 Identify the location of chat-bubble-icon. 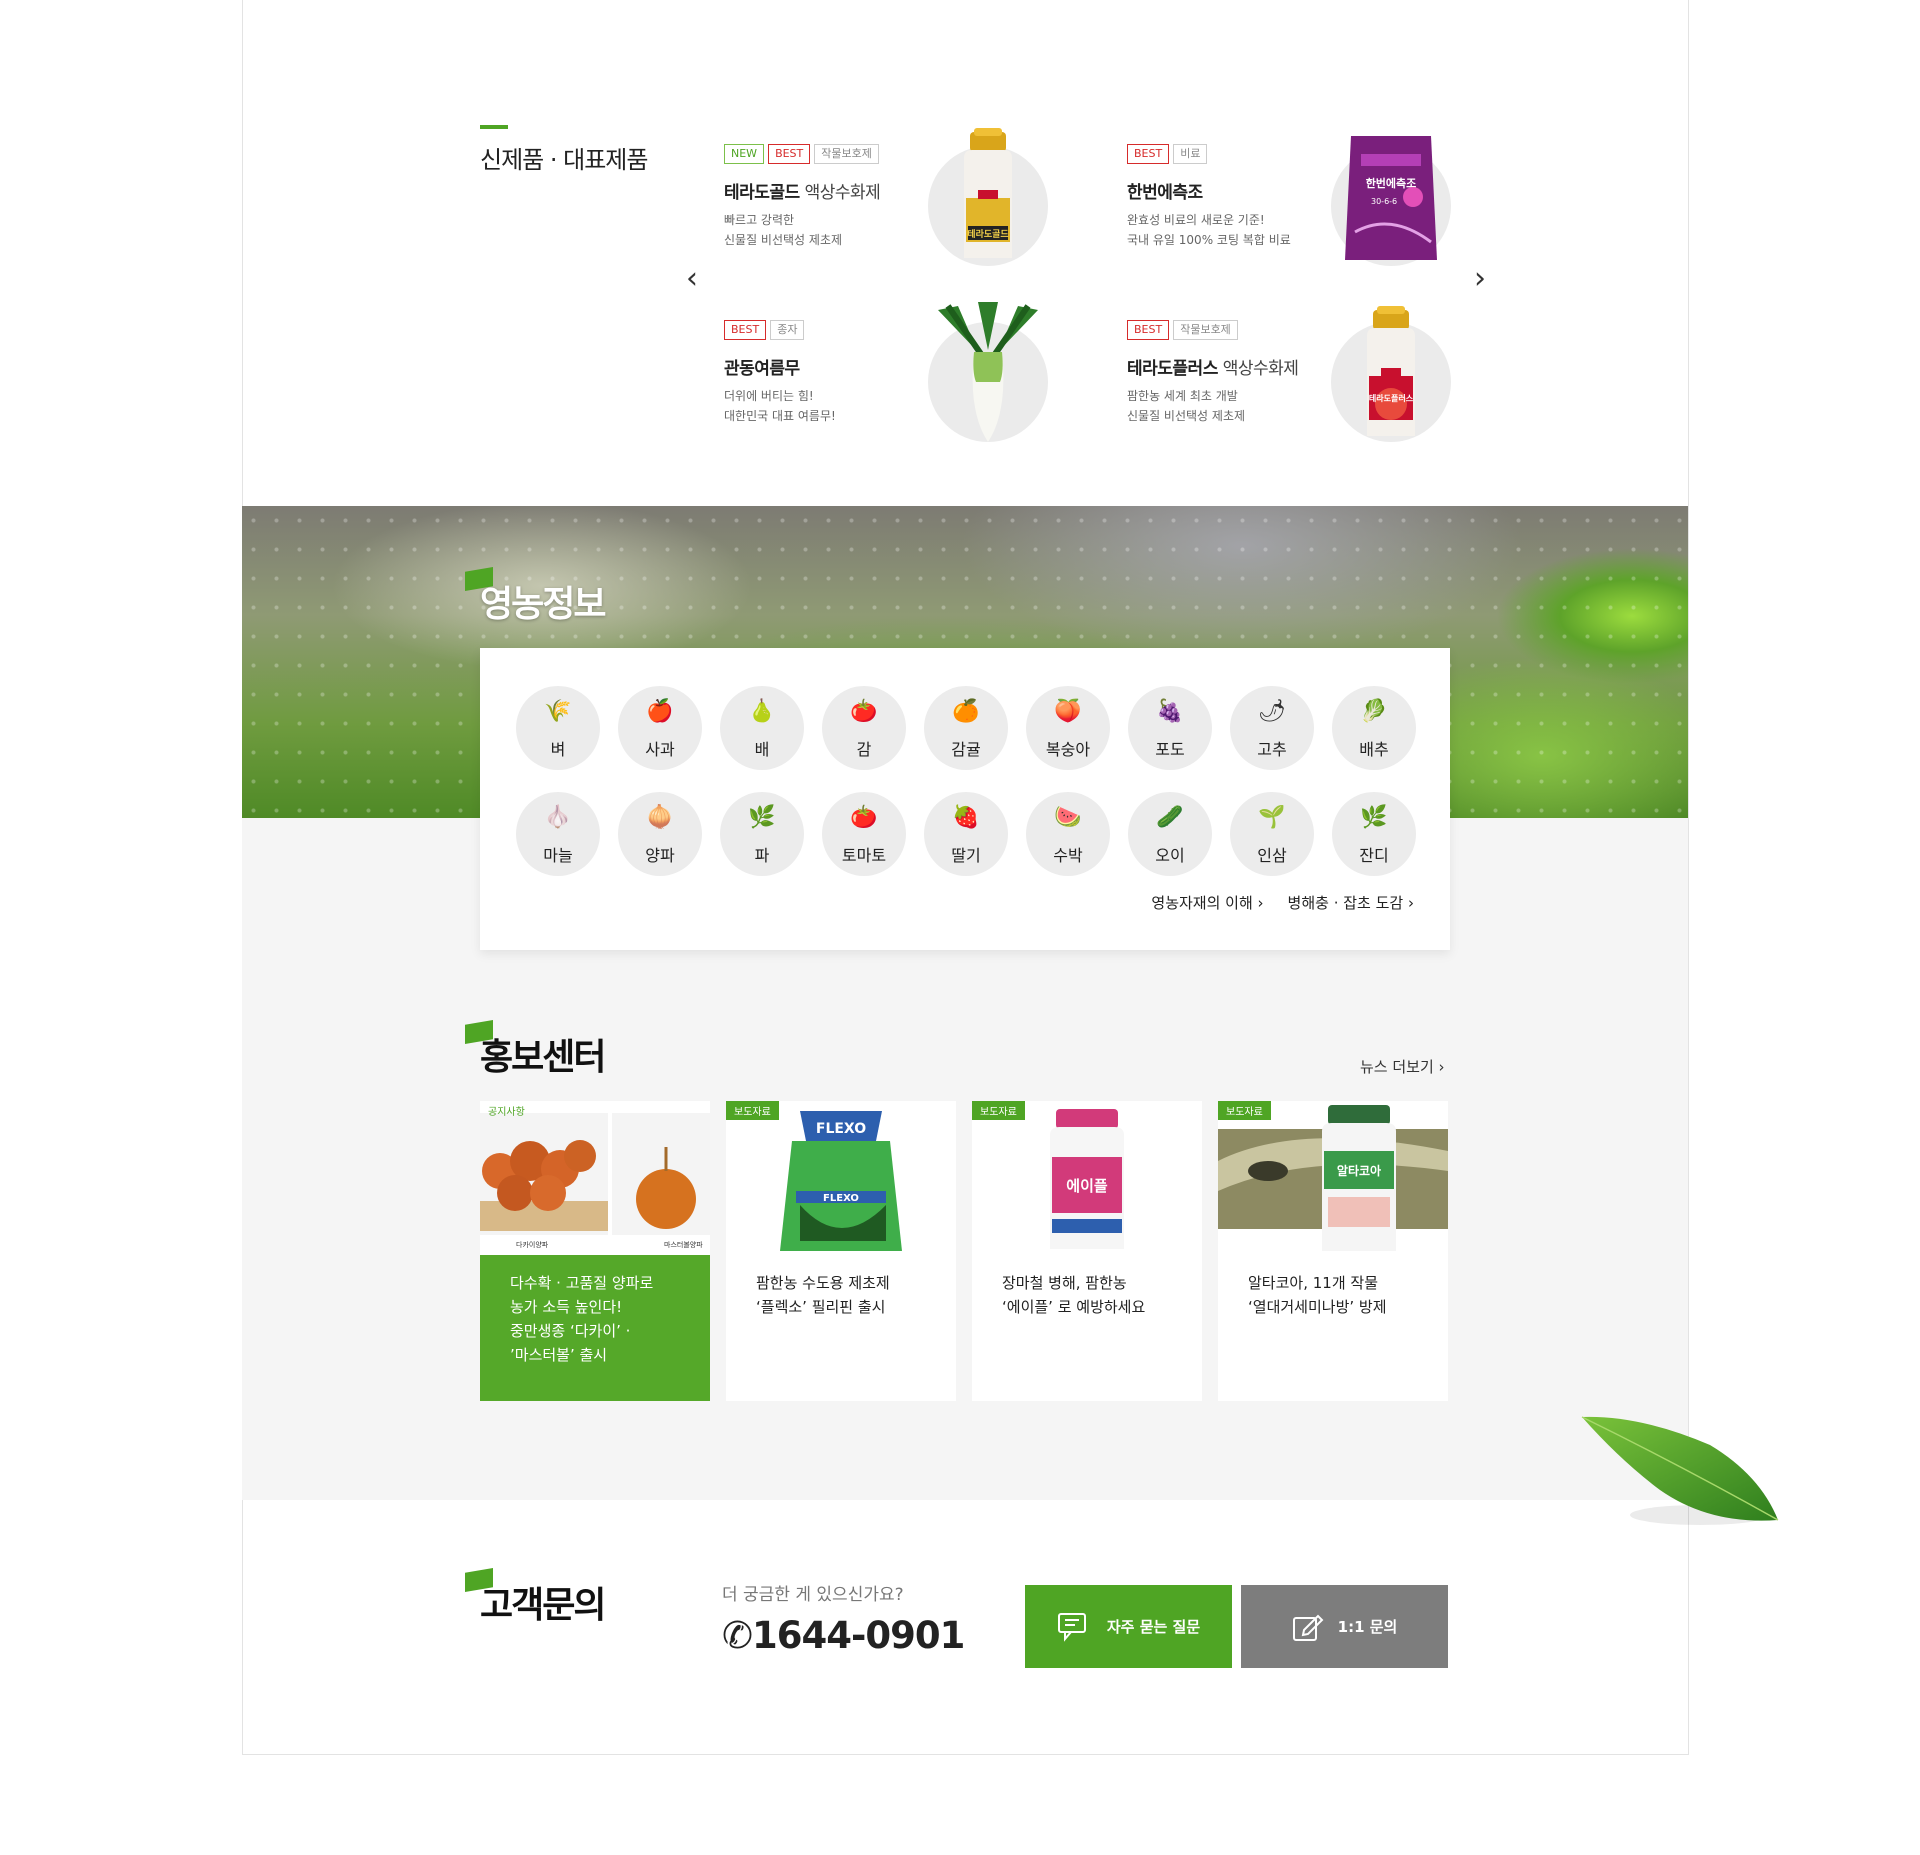
(1071, 1627).